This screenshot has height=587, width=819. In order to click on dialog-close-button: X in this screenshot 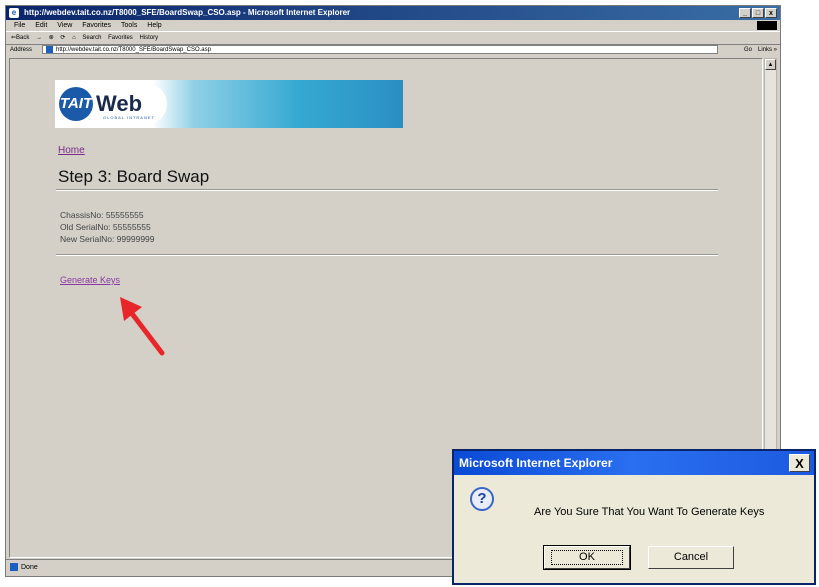, I will do `click(799, 463)`.